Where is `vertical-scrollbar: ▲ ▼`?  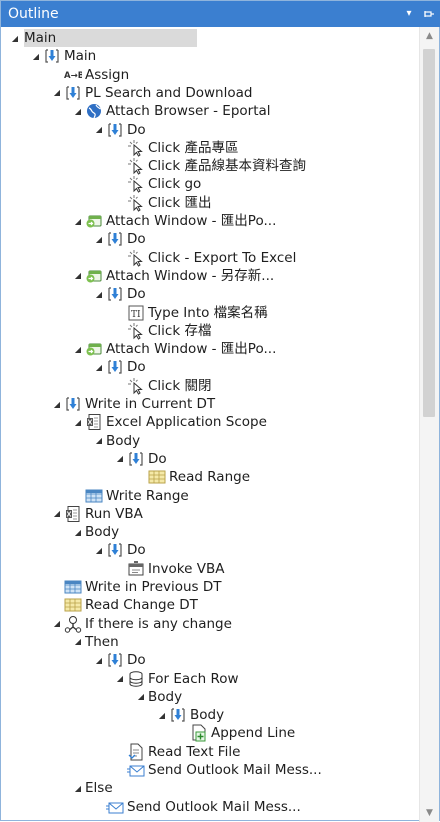 vertical-scrollbar: ▲ ▼ is located at coordinates (429, 424).